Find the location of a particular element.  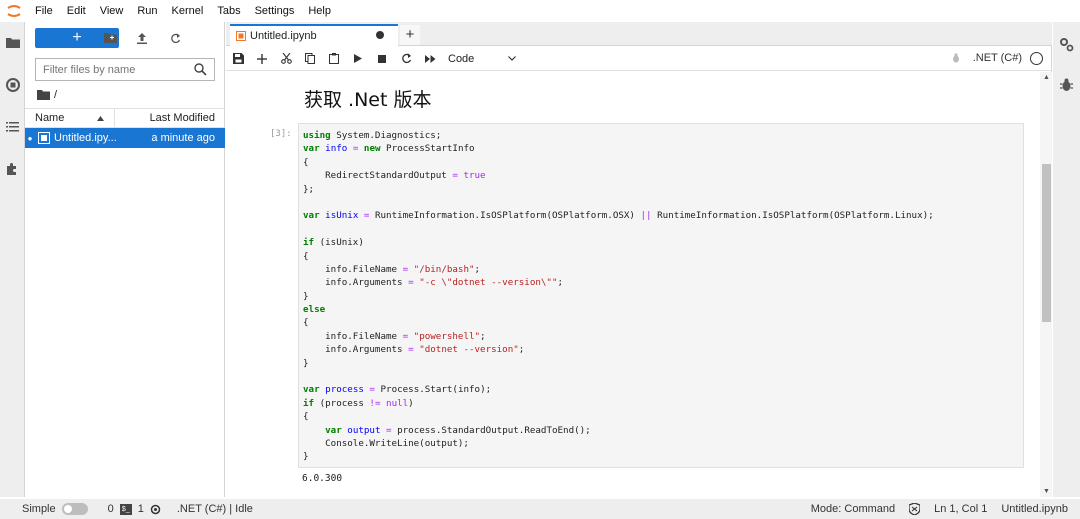

code-line: using System.Diagnostics; is located at coordinates (372, 135).